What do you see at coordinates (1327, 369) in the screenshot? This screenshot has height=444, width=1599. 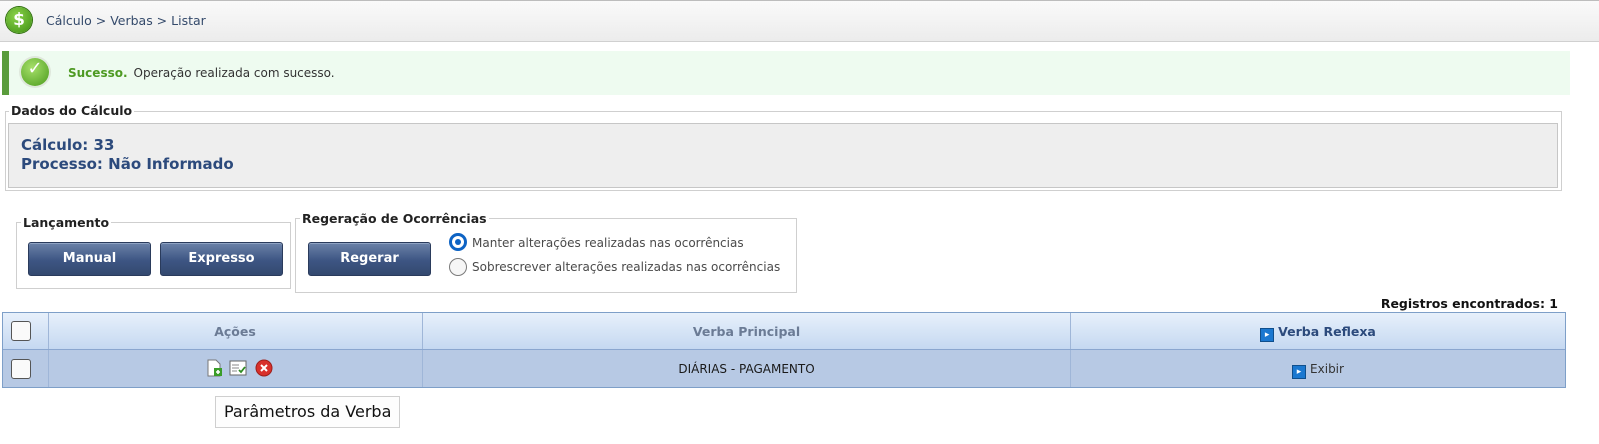 I see `exibir-label: Exibir` at bounding box center [1327, 369].